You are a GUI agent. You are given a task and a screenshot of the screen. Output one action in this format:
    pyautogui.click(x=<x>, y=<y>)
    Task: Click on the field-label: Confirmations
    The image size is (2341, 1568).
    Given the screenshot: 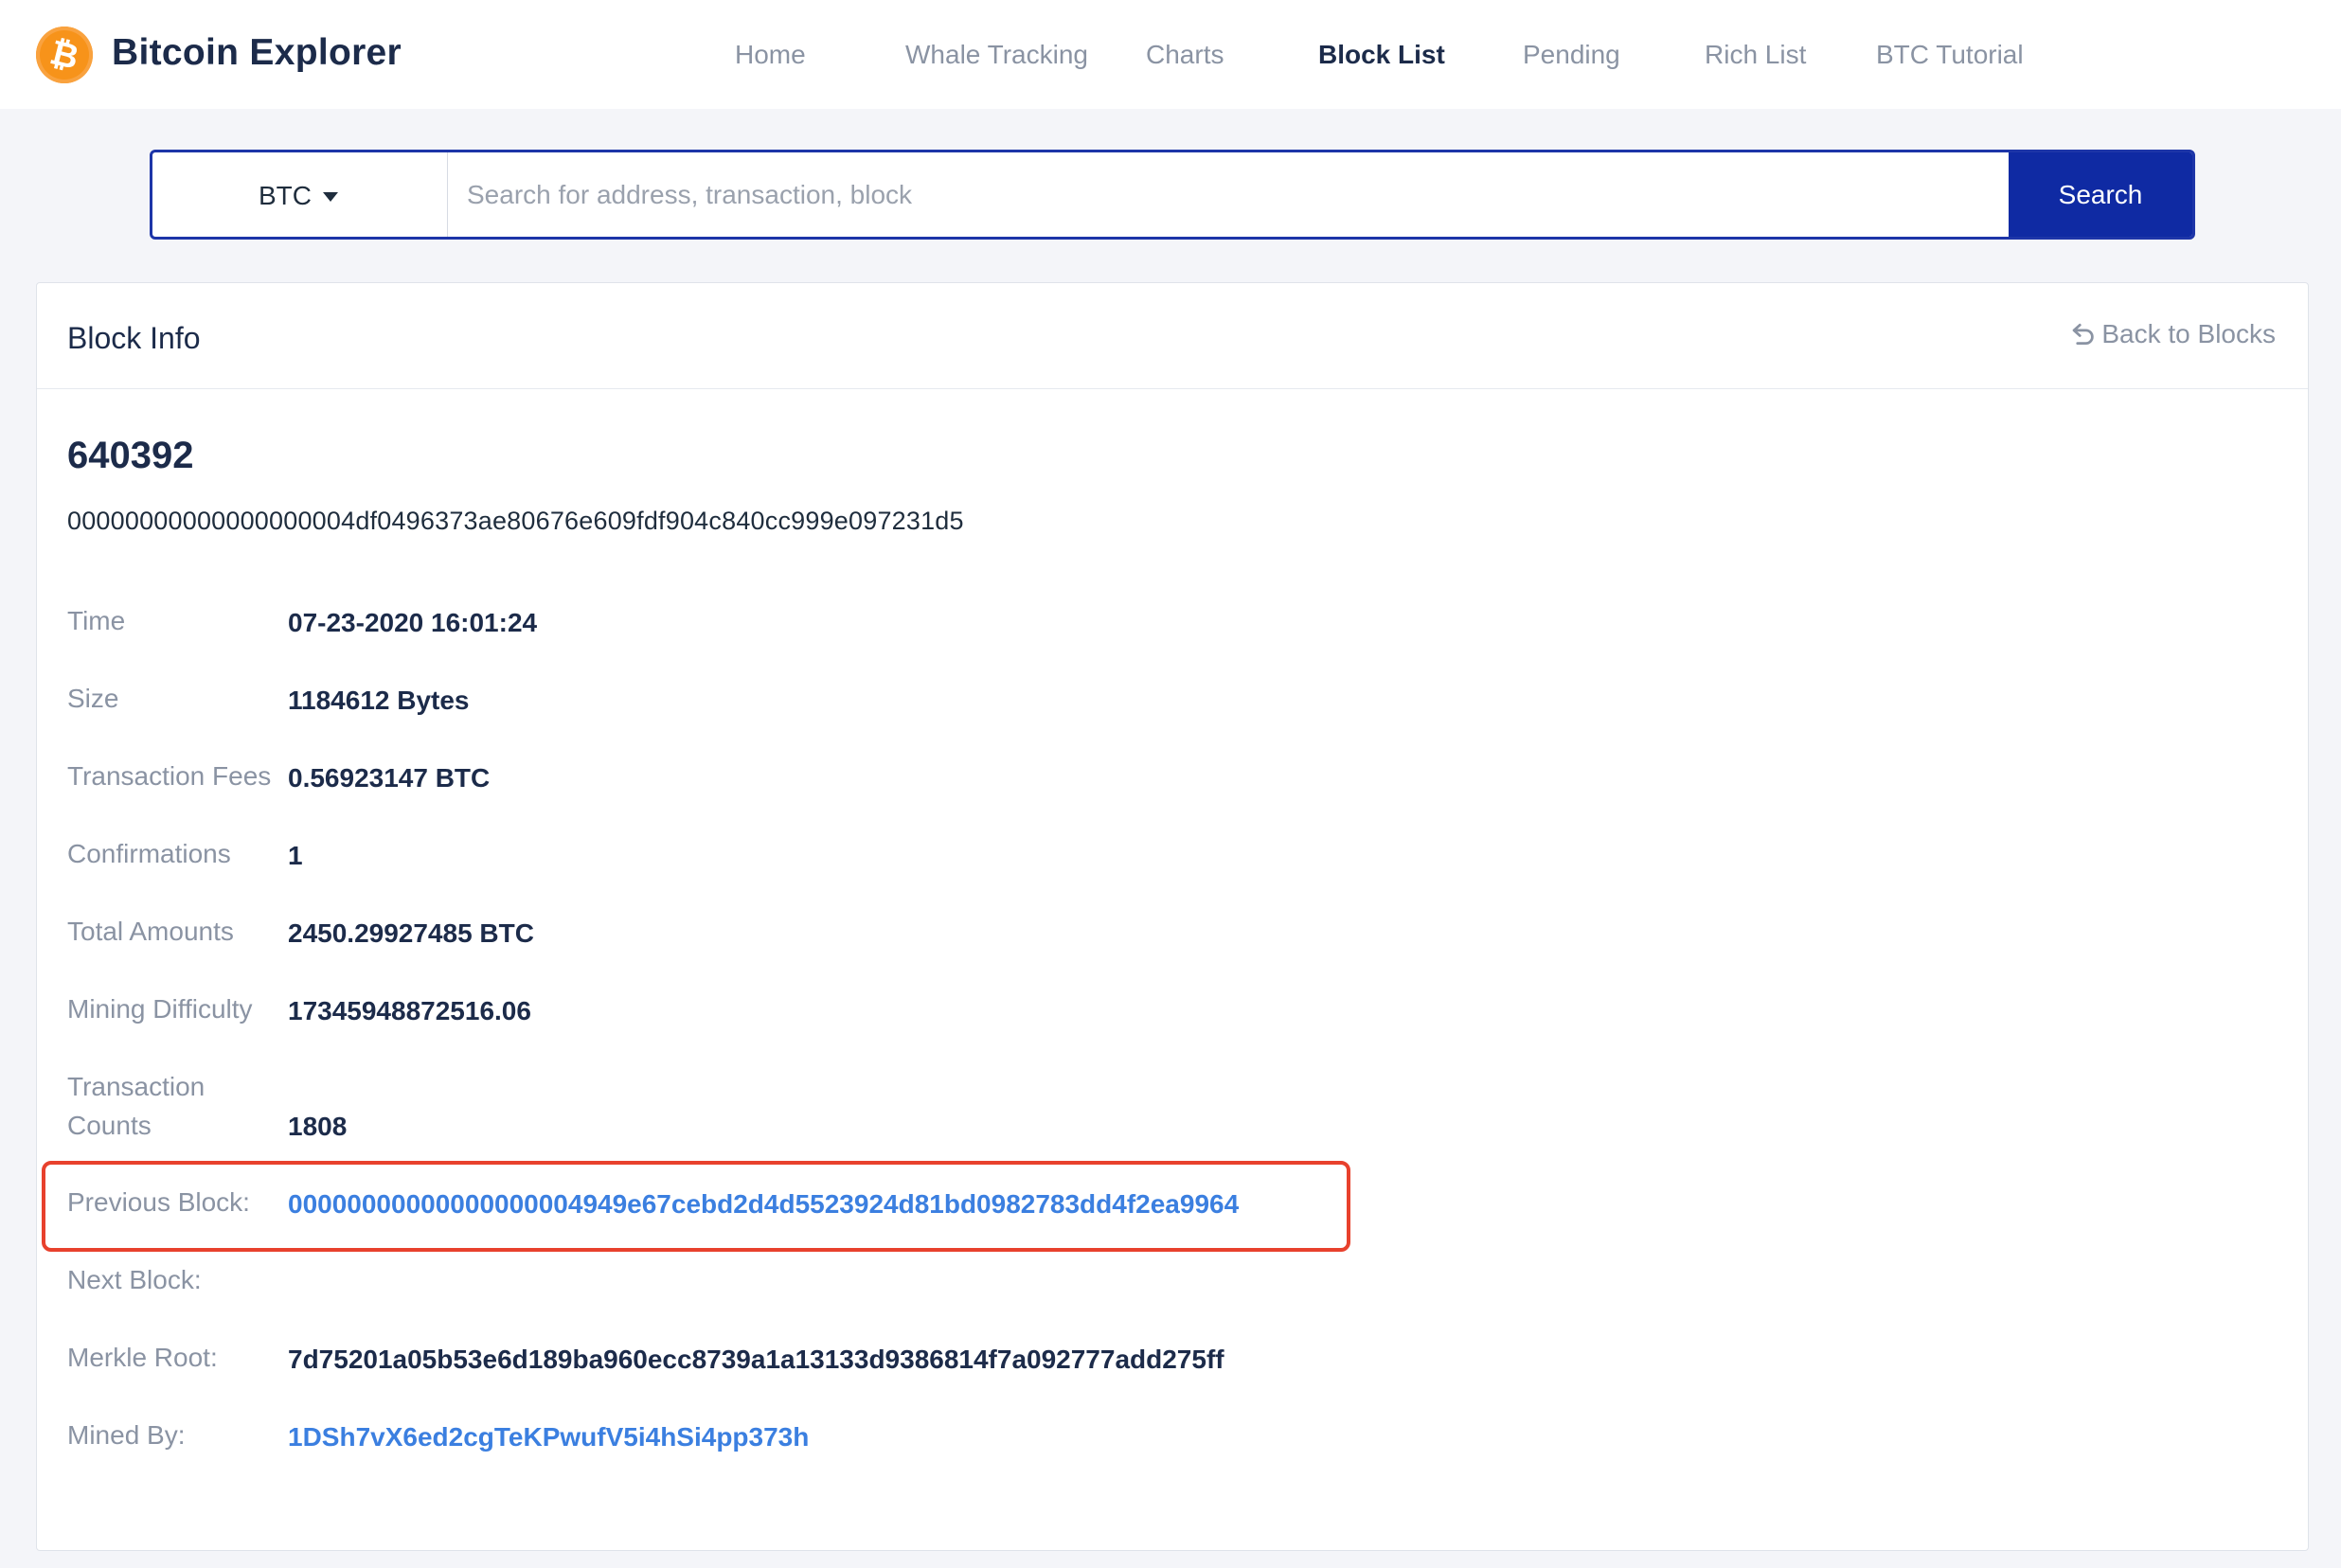 What is the action you would take?
    pyautogui.click(x=149, y=853)
    